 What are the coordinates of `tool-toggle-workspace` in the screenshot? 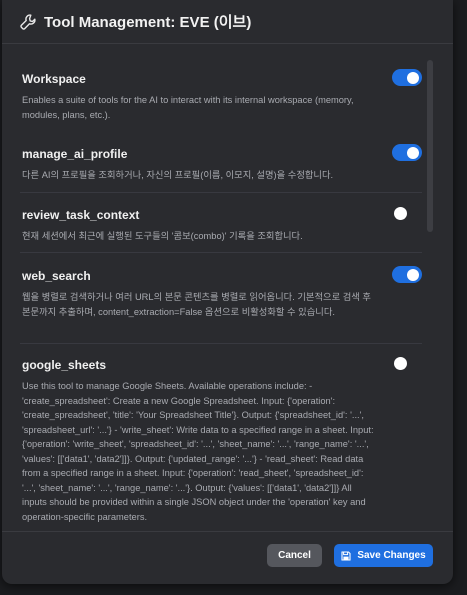 It's located at (407, 77).